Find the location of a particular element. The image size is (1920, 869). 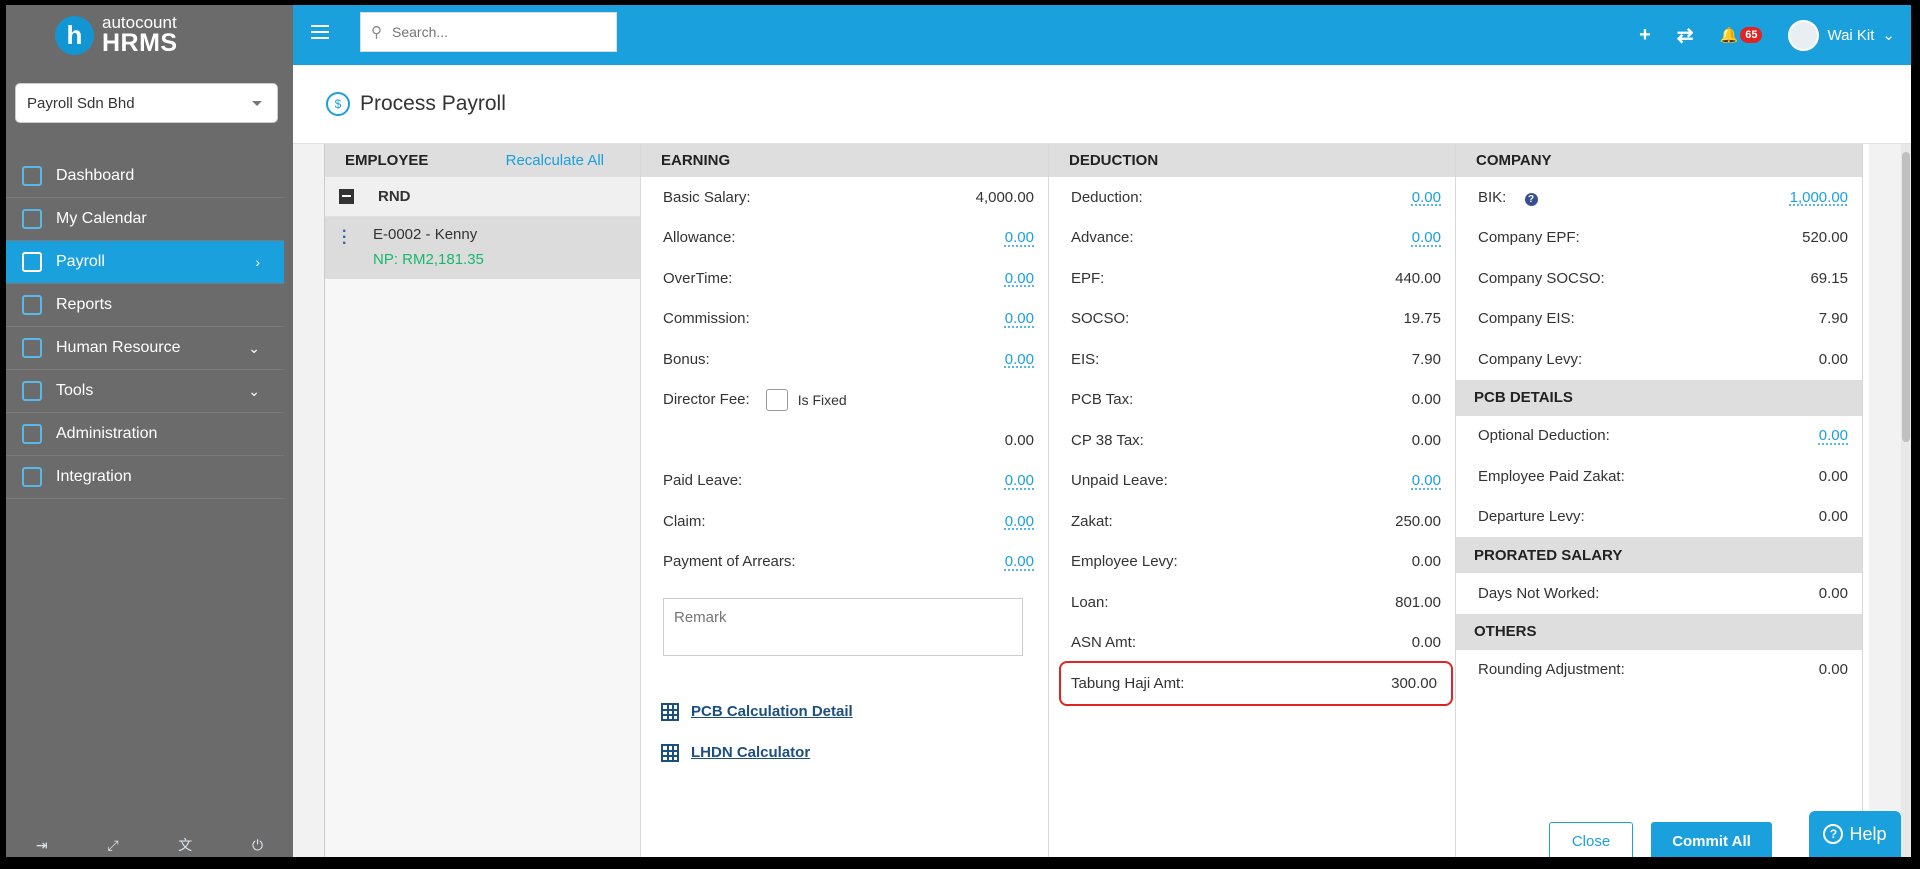

sidebar-item-tools: Tools ⌄ is located at coordinates (145, 391).